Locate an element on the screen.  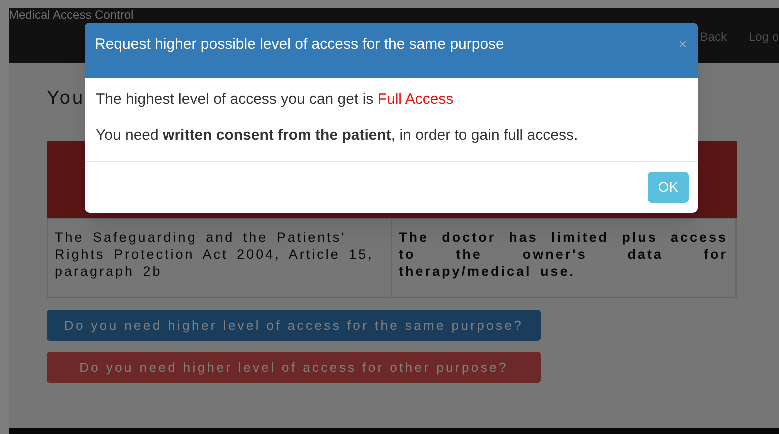
question-button: Do you need higher level of access for other purpose? is located at coordinates (294, 367).